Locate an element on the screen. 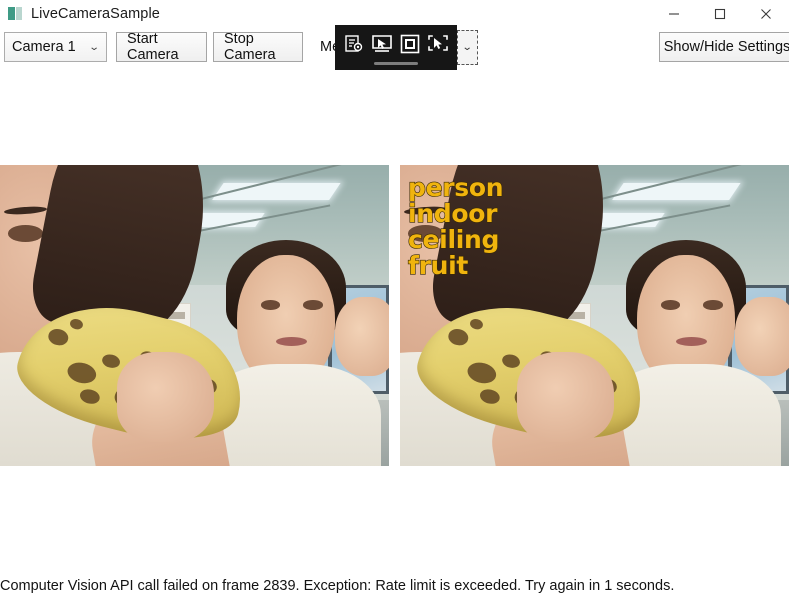 This screenshot has height=600, width=789. camera-select-dropdown: Camera 1 ⌄ is located at coordinates (55, 47).